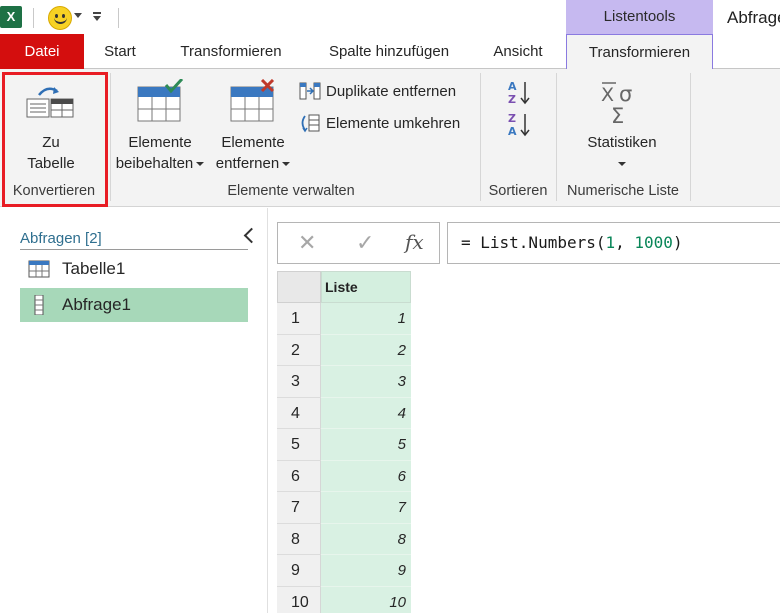 Image resolution: width=780 pixels, height=613 pixels. Describe the element at coordinates (366, 571) in the screenshot. I see `grid-cell: 9` at that location.